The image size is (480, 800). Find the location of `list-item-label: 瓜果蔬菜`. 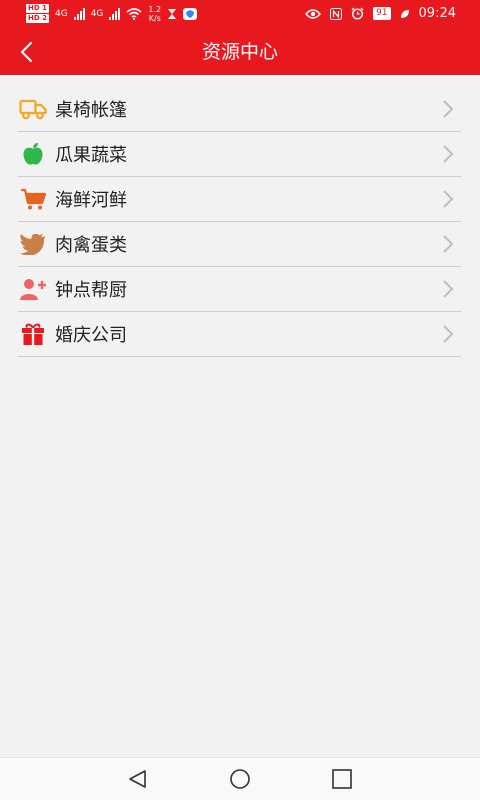

list-item-label: 瓜果蔬菜 is located at coordinates (91, 155).